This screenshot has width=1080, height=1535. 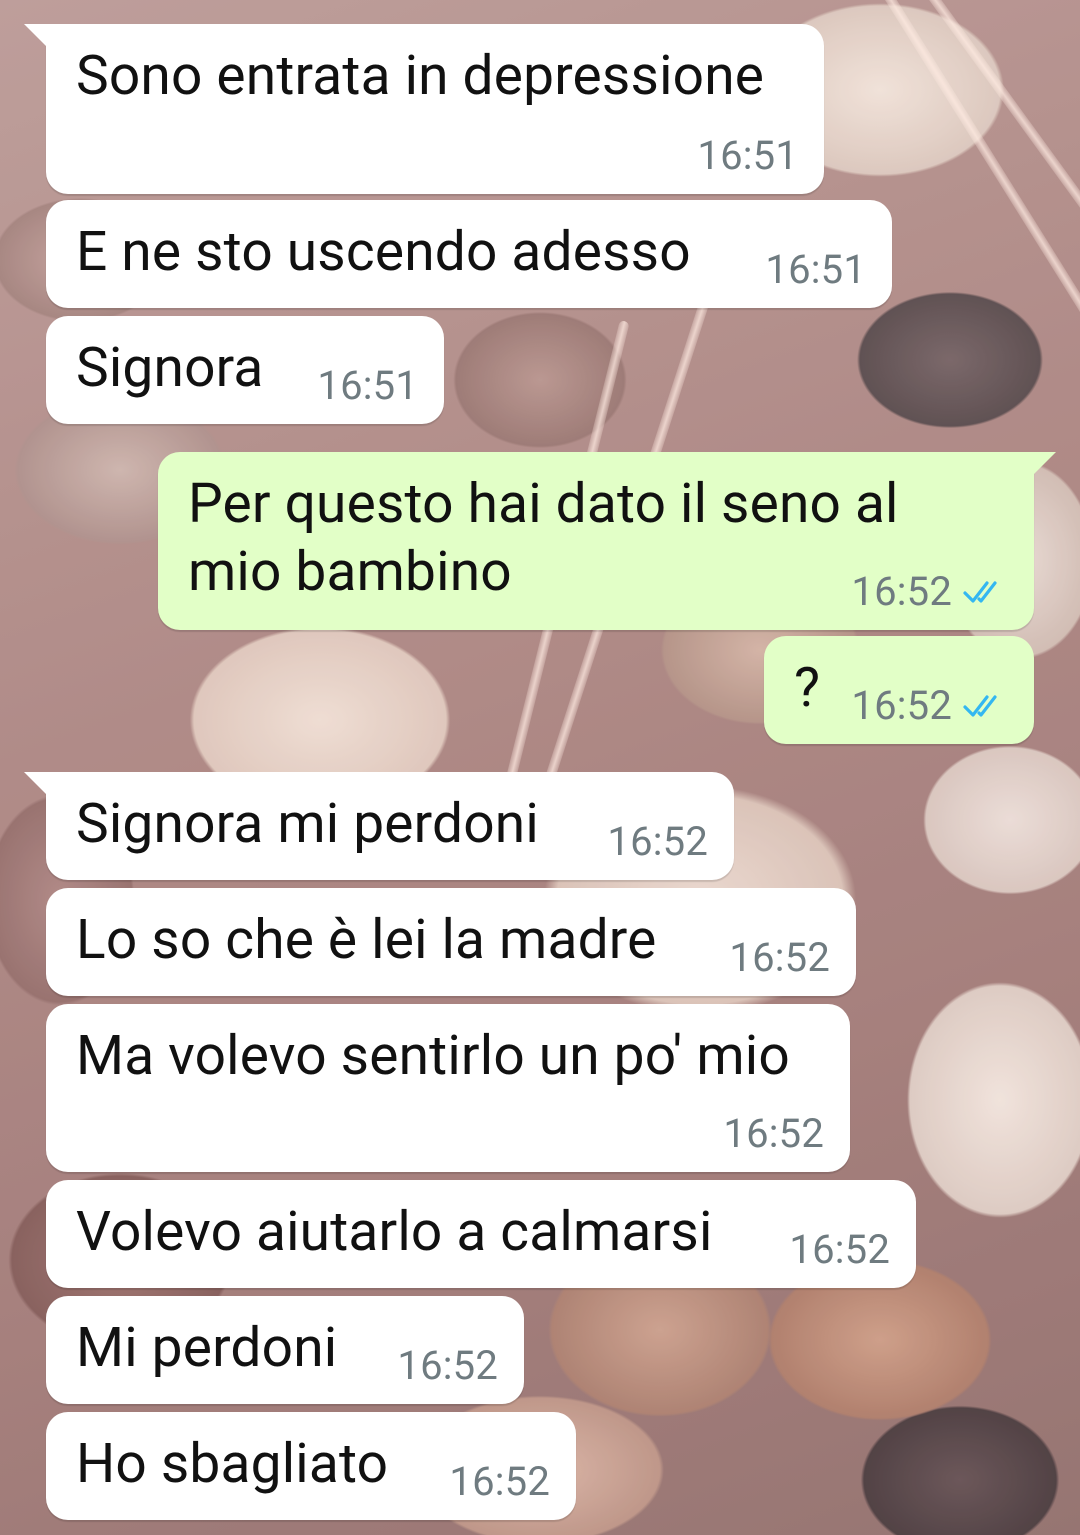 I want to click on message-bubble-incoming: Lo so che è lei la madre 16:52, so click(x=451, y=942).